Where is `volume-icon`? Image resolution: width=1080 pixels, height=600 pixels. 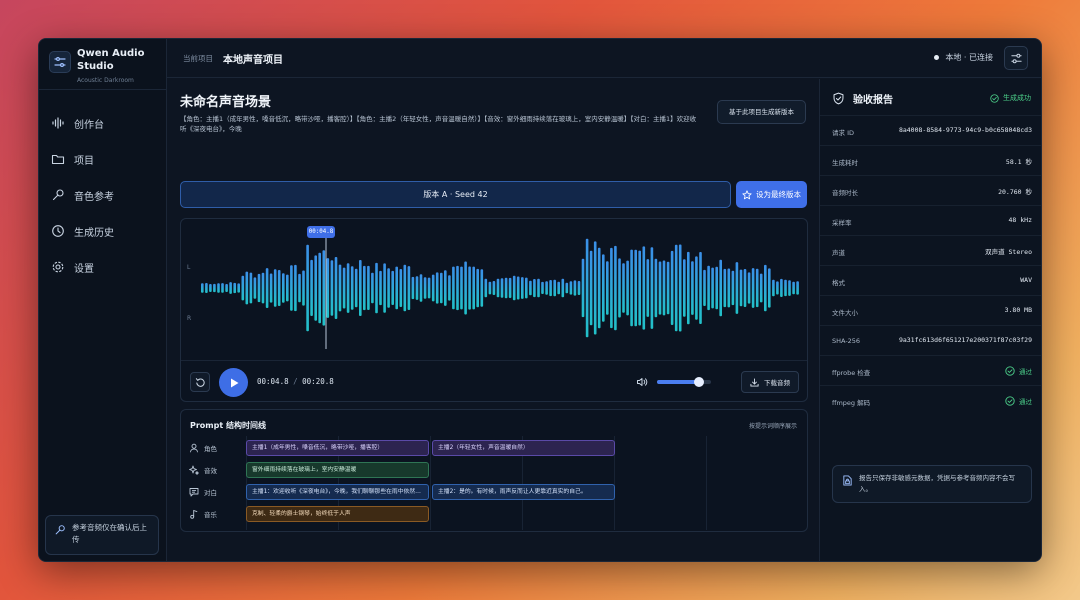 volume-icon is located at coordinates (642, 382).